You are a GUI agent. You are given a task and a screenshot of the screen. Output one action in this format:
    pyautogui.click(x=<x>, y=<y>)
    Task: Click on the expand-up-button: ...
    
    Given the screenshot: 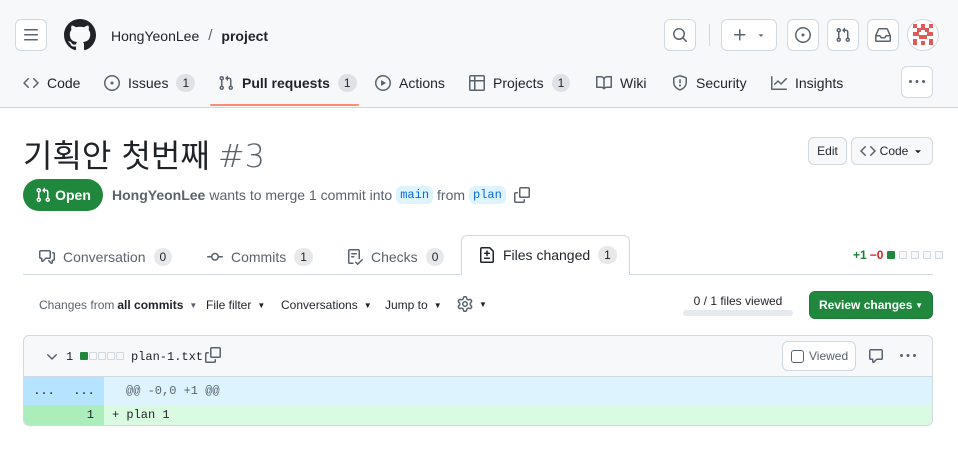 What is the action you would take?
    pyautogui.click(x=44, y=391)
    